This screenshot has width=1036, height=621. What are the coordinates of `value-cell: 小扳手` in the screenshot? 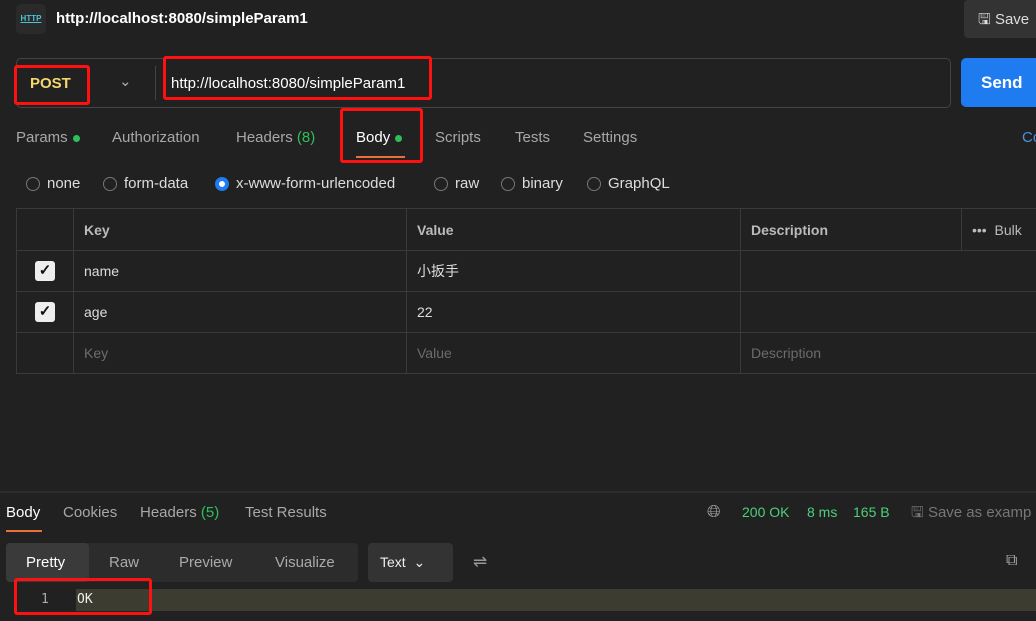 It's located at (573, 271).